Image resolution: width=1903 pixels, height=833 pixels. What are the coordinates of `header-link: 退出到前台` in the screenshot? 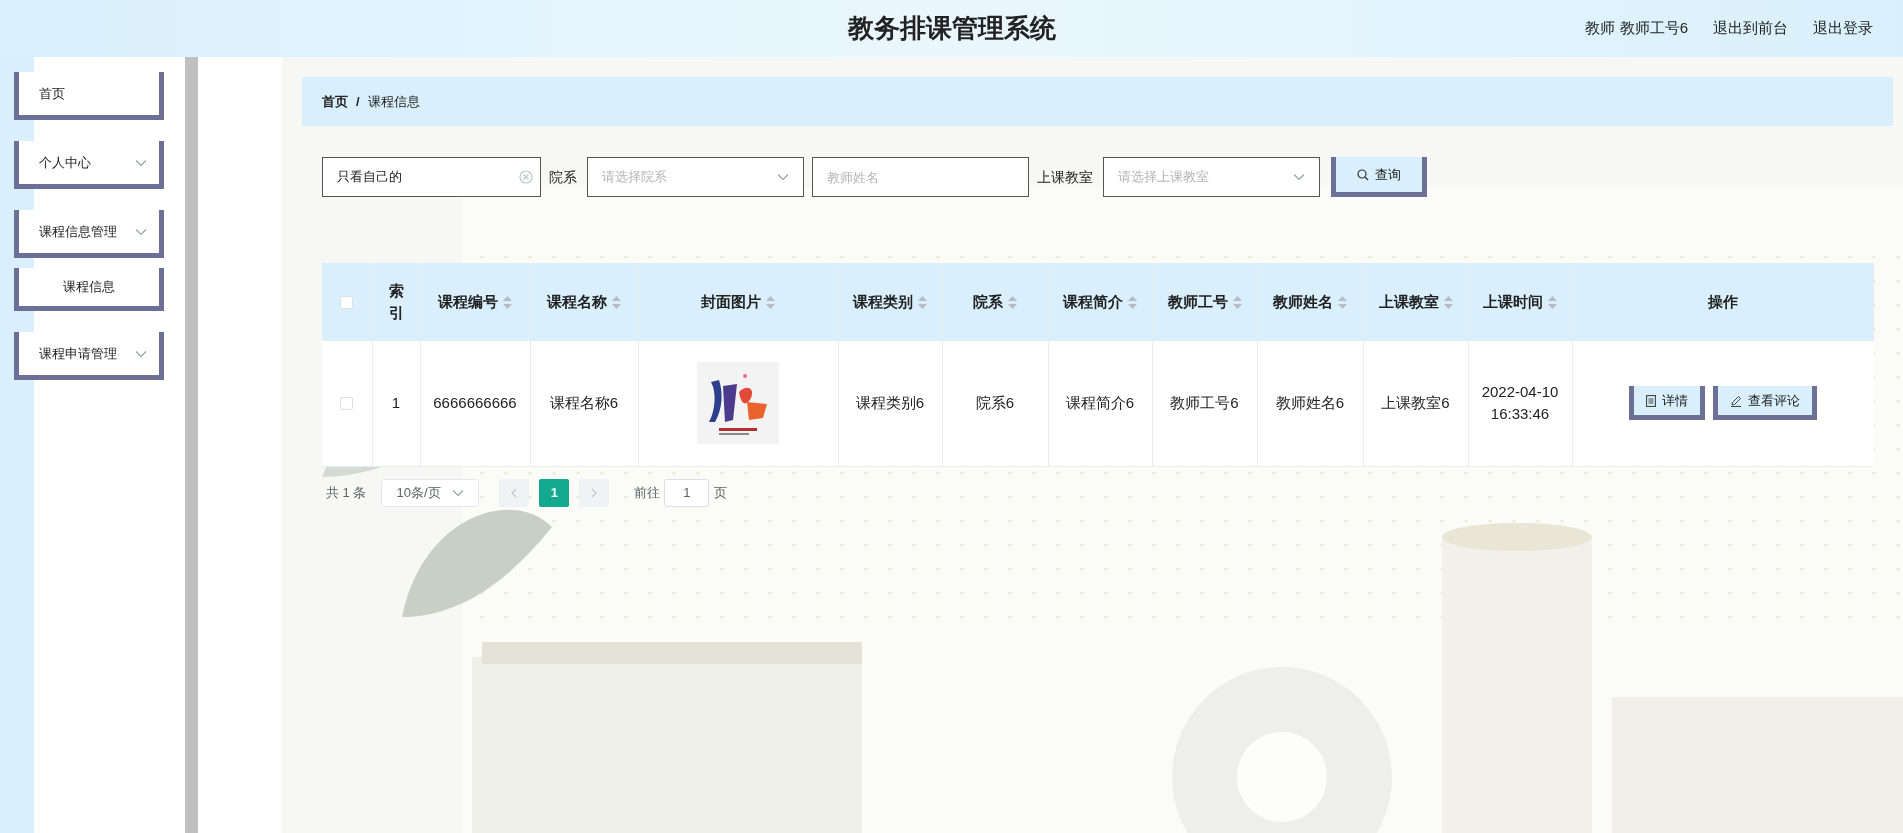 It's located at (1750, 28).